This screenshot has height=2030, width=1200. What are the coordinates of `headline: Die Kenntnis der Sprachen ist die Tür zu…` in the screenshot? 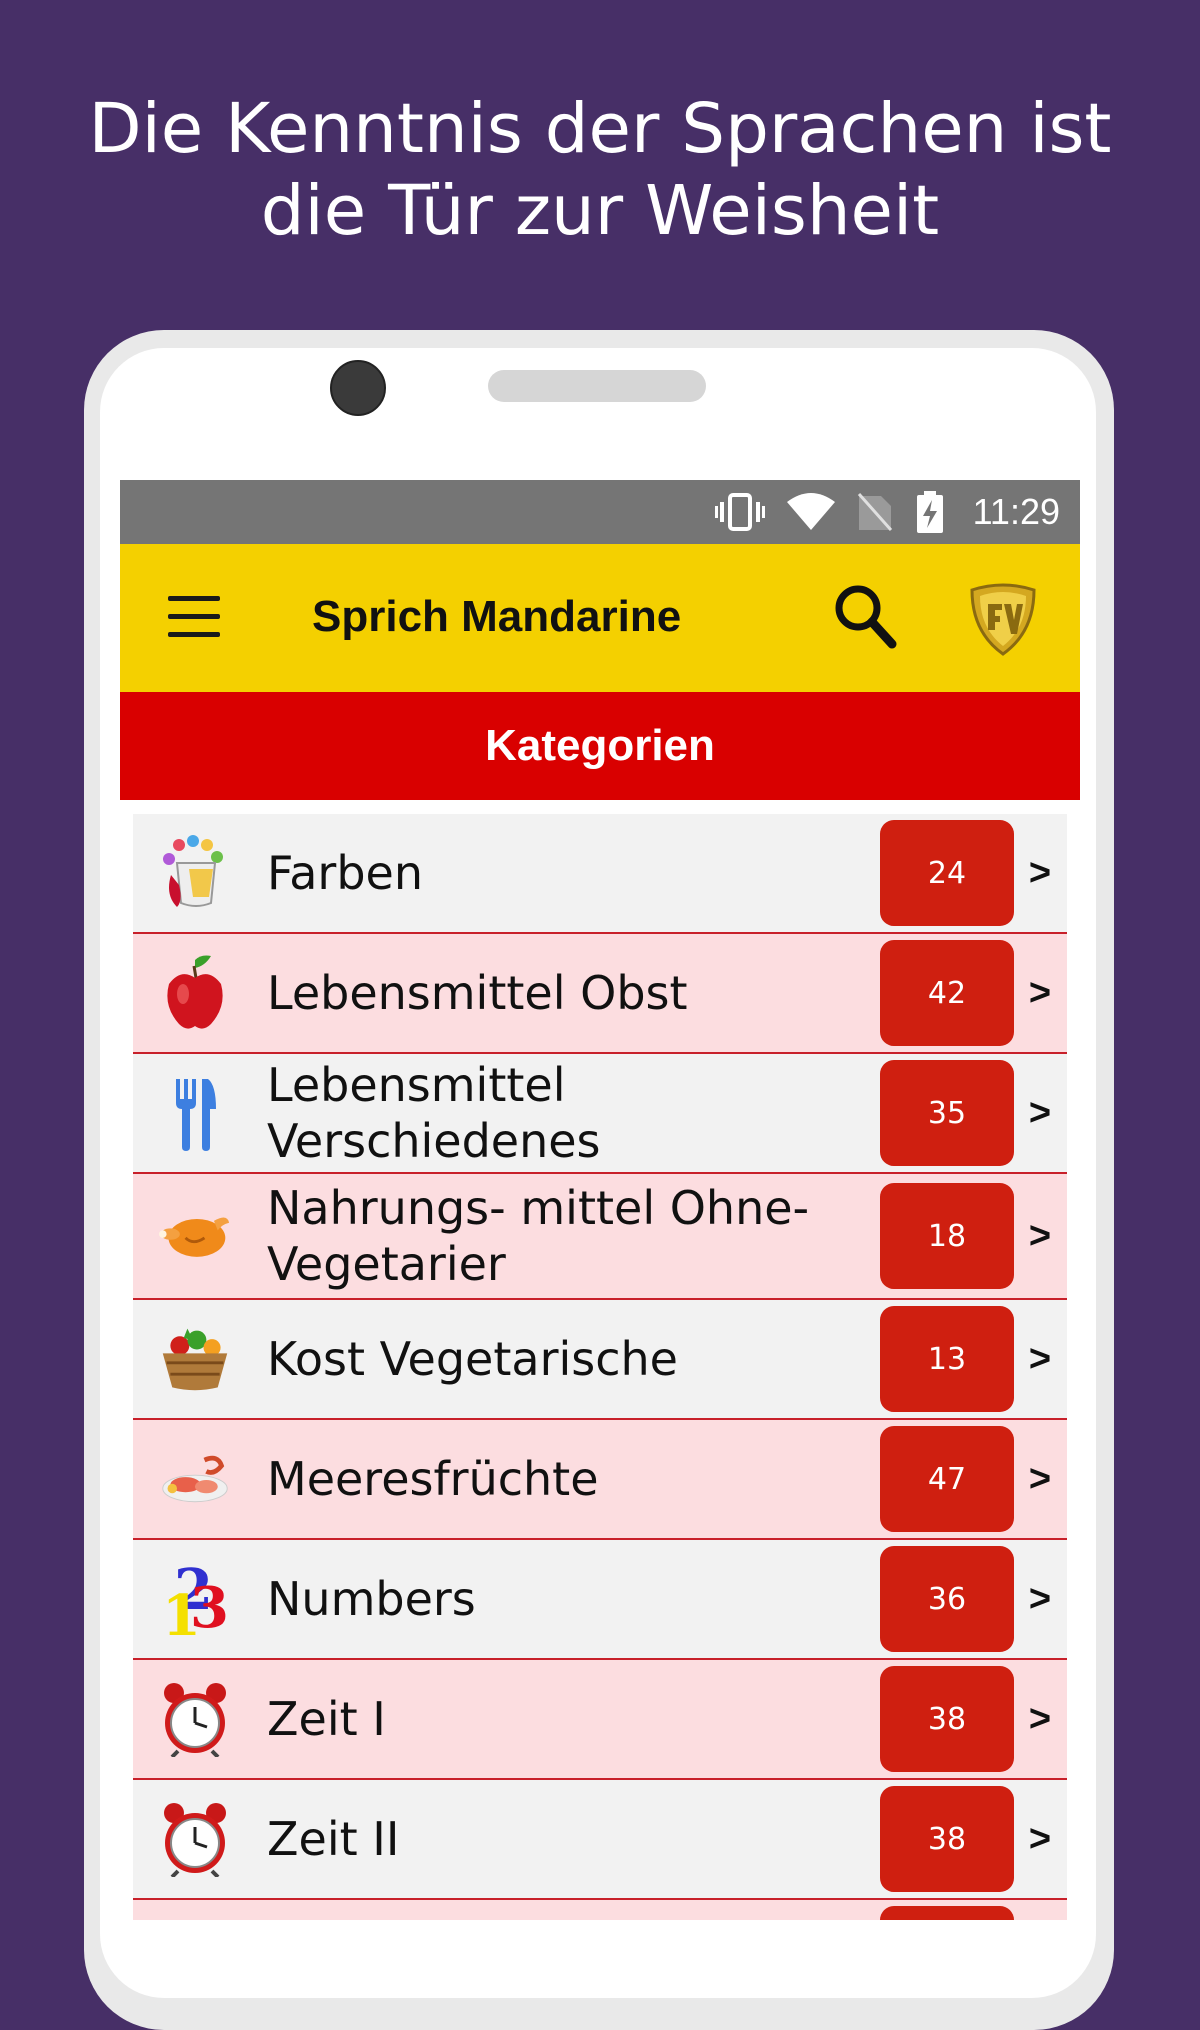 It's located at (600, 170).